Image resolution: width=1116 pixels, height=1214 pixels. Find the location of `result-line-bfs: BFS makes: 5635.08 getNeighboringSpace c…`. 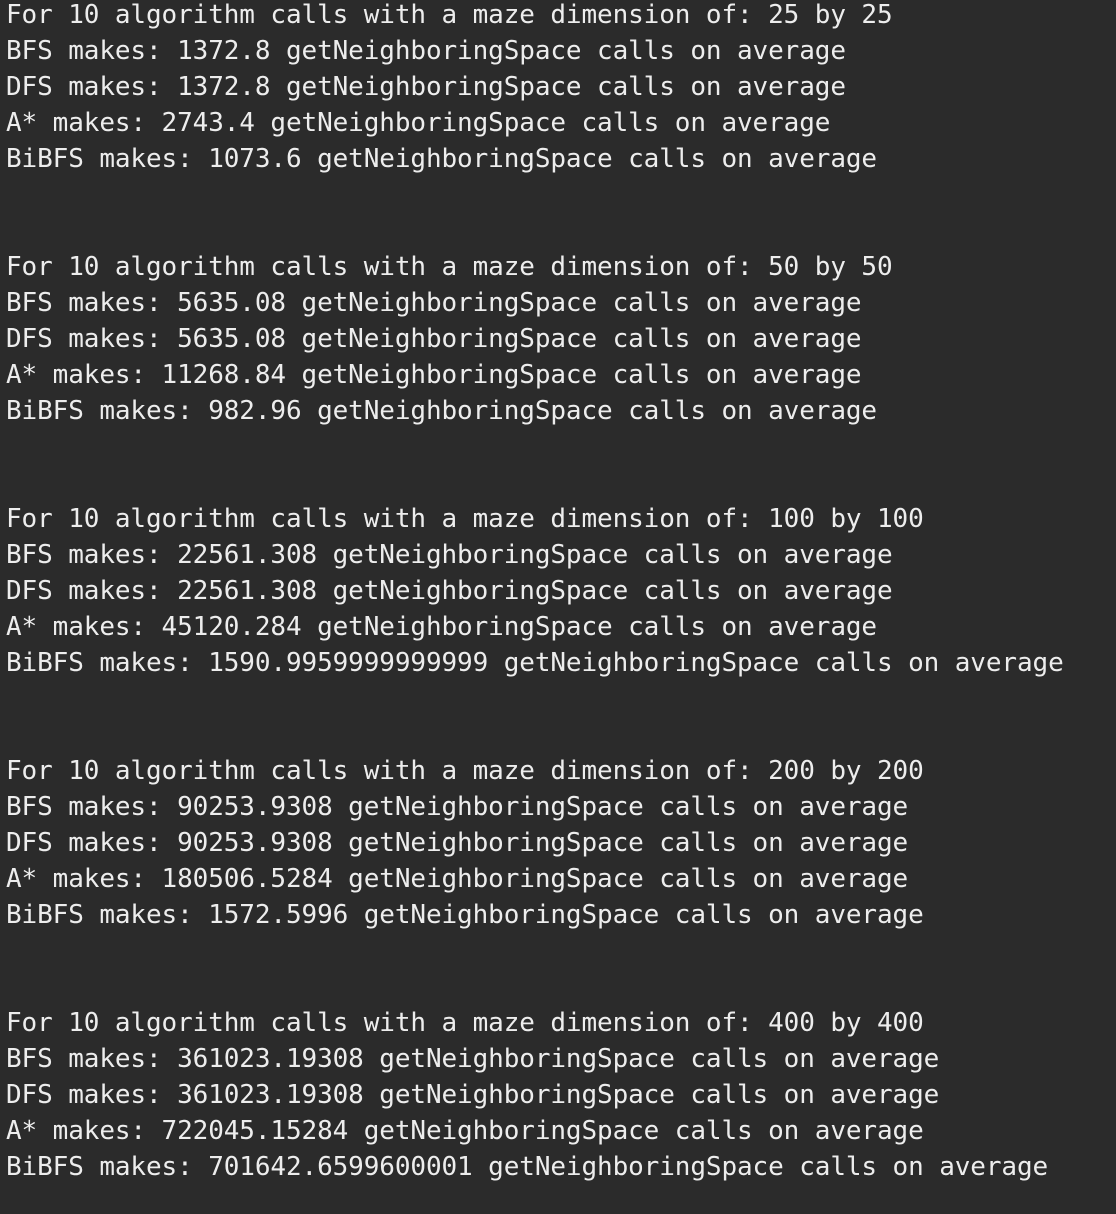

result-line-bfs: BFS makes: 5635.08 getNeighboringSpace c… is located at coordinates (434, 303).